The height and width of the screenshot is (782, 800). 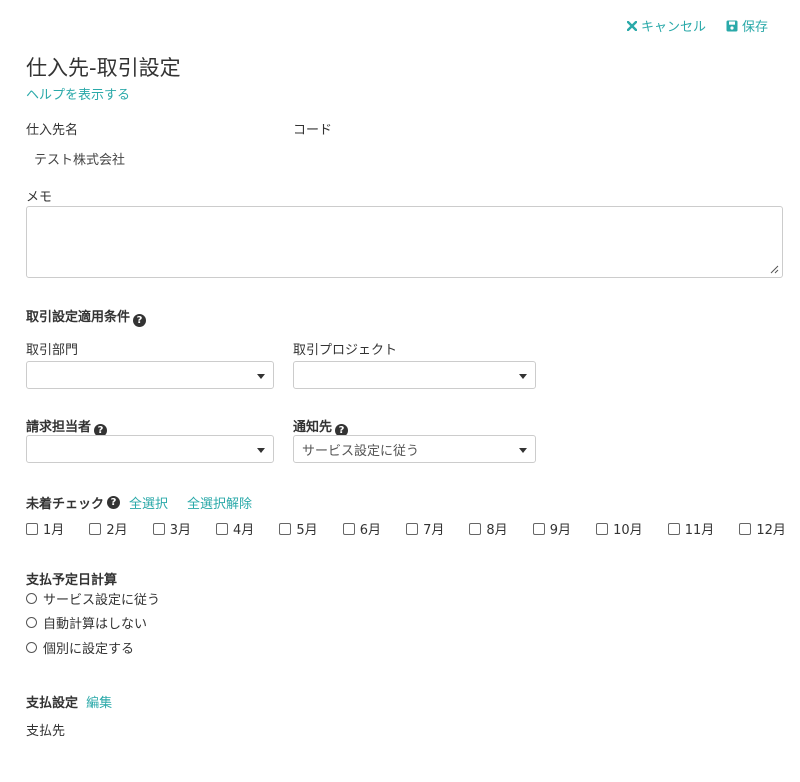 What do you see at coordinates (560, 530) in the screenshot?
I see `month-label: 9月` at bounding box center [560, 530].